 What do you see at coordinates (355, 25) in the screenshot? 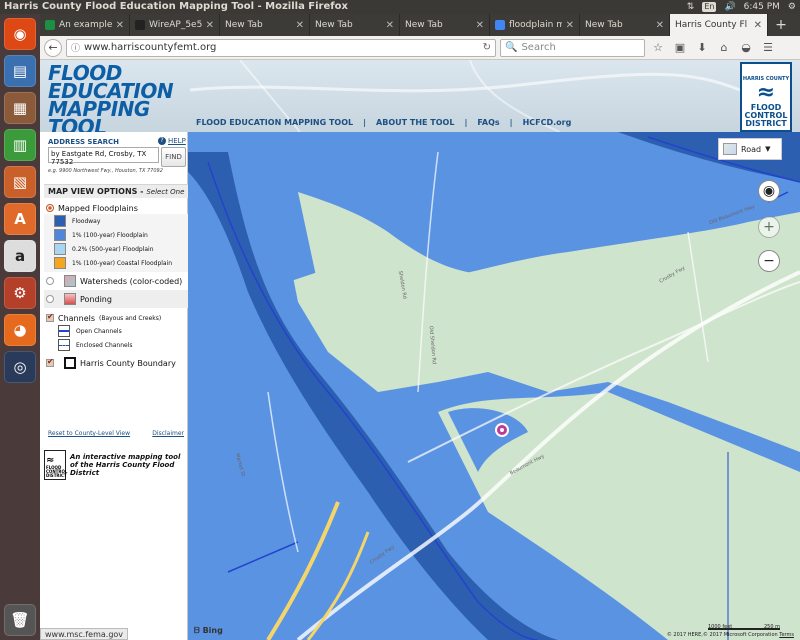
I see `tab-new-2: New Tab ✕` at bounding box center [355, 25].